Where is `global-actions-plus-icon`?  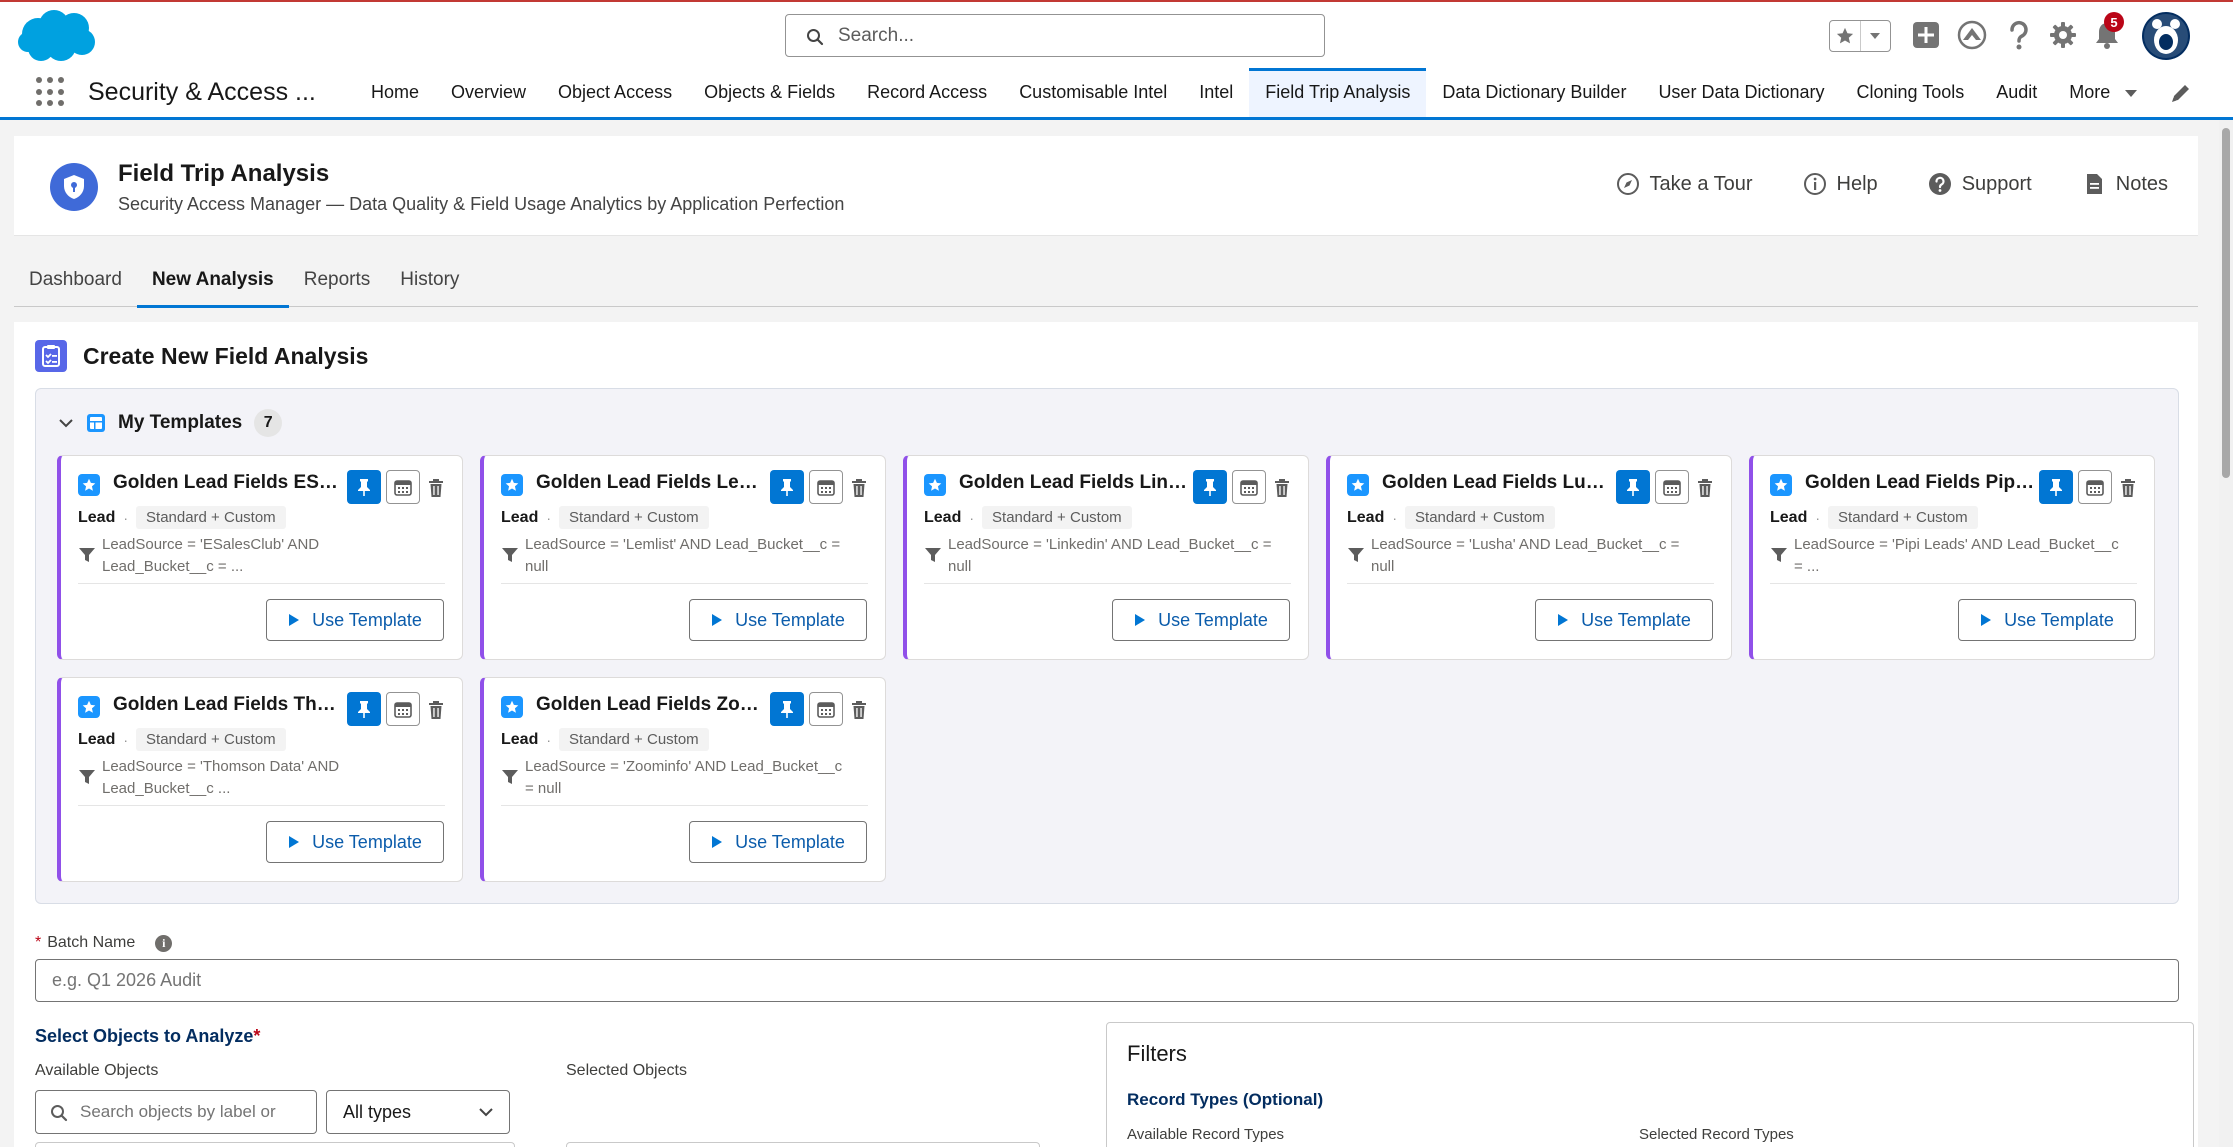
global-actions-plus-icon is located at coordinates (1926, 35).